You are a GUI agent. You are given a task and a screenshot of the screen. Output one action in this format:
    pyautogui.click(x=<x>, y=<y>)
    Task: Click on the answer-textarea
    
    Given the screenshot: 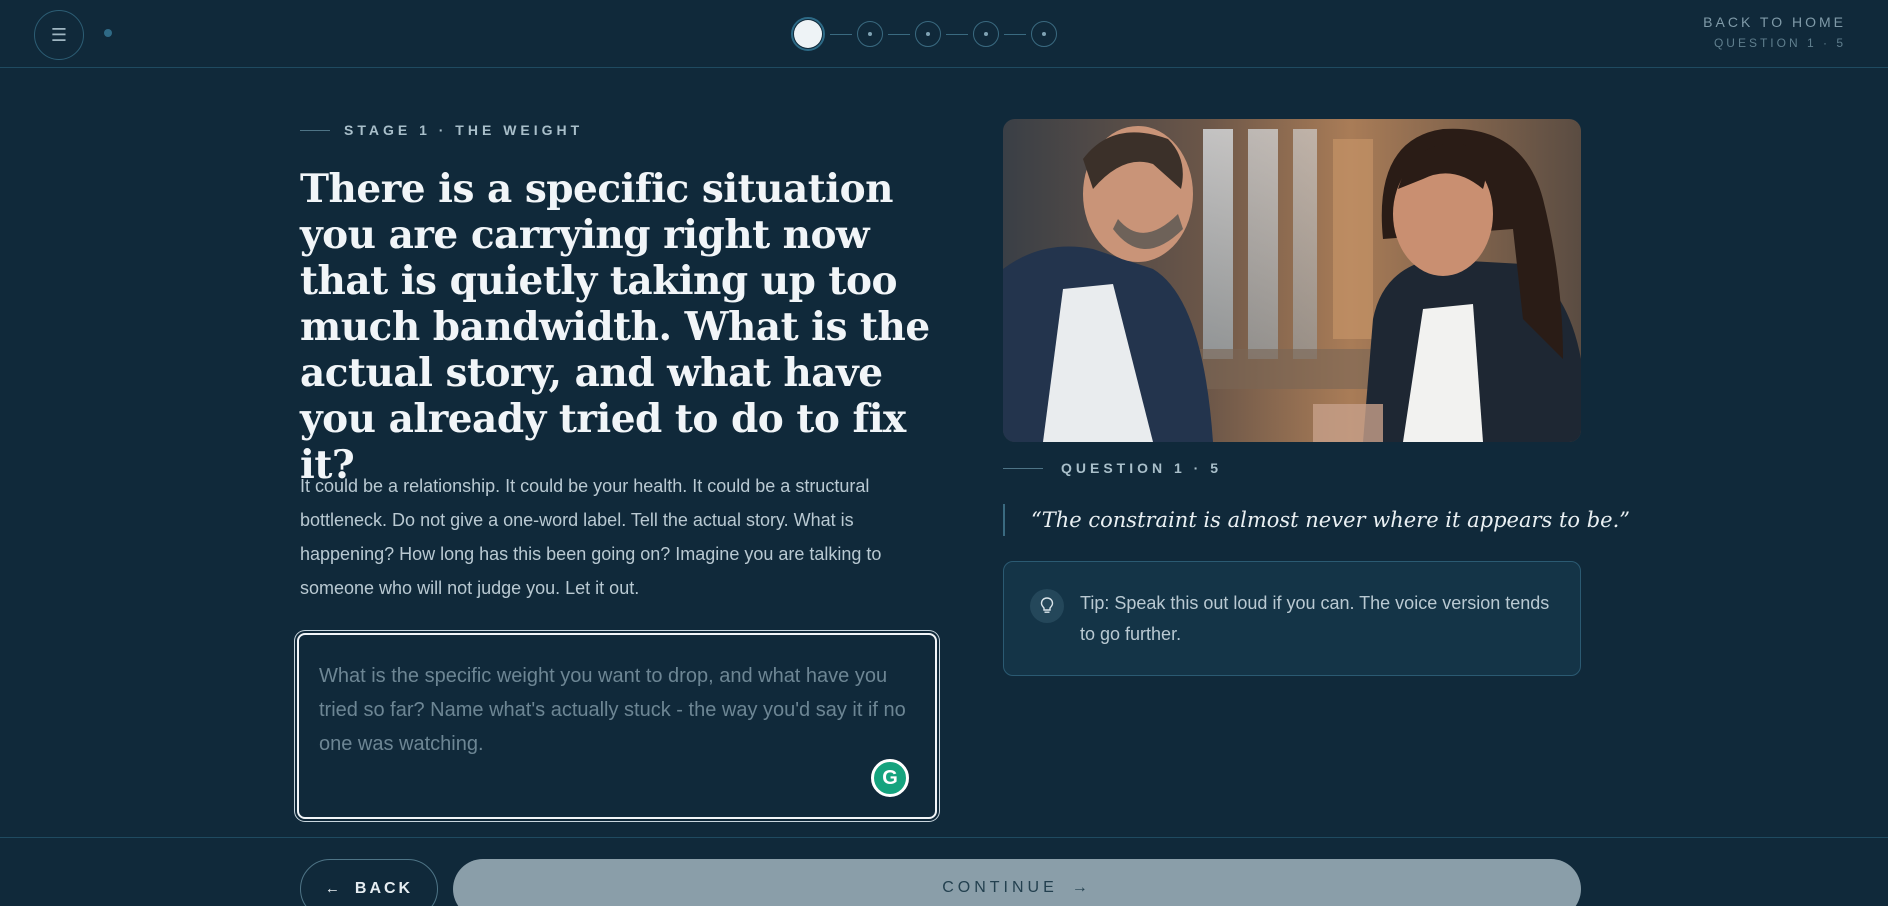 What is the action you would take?
    pyautogui.click(x=617, y=726)
    